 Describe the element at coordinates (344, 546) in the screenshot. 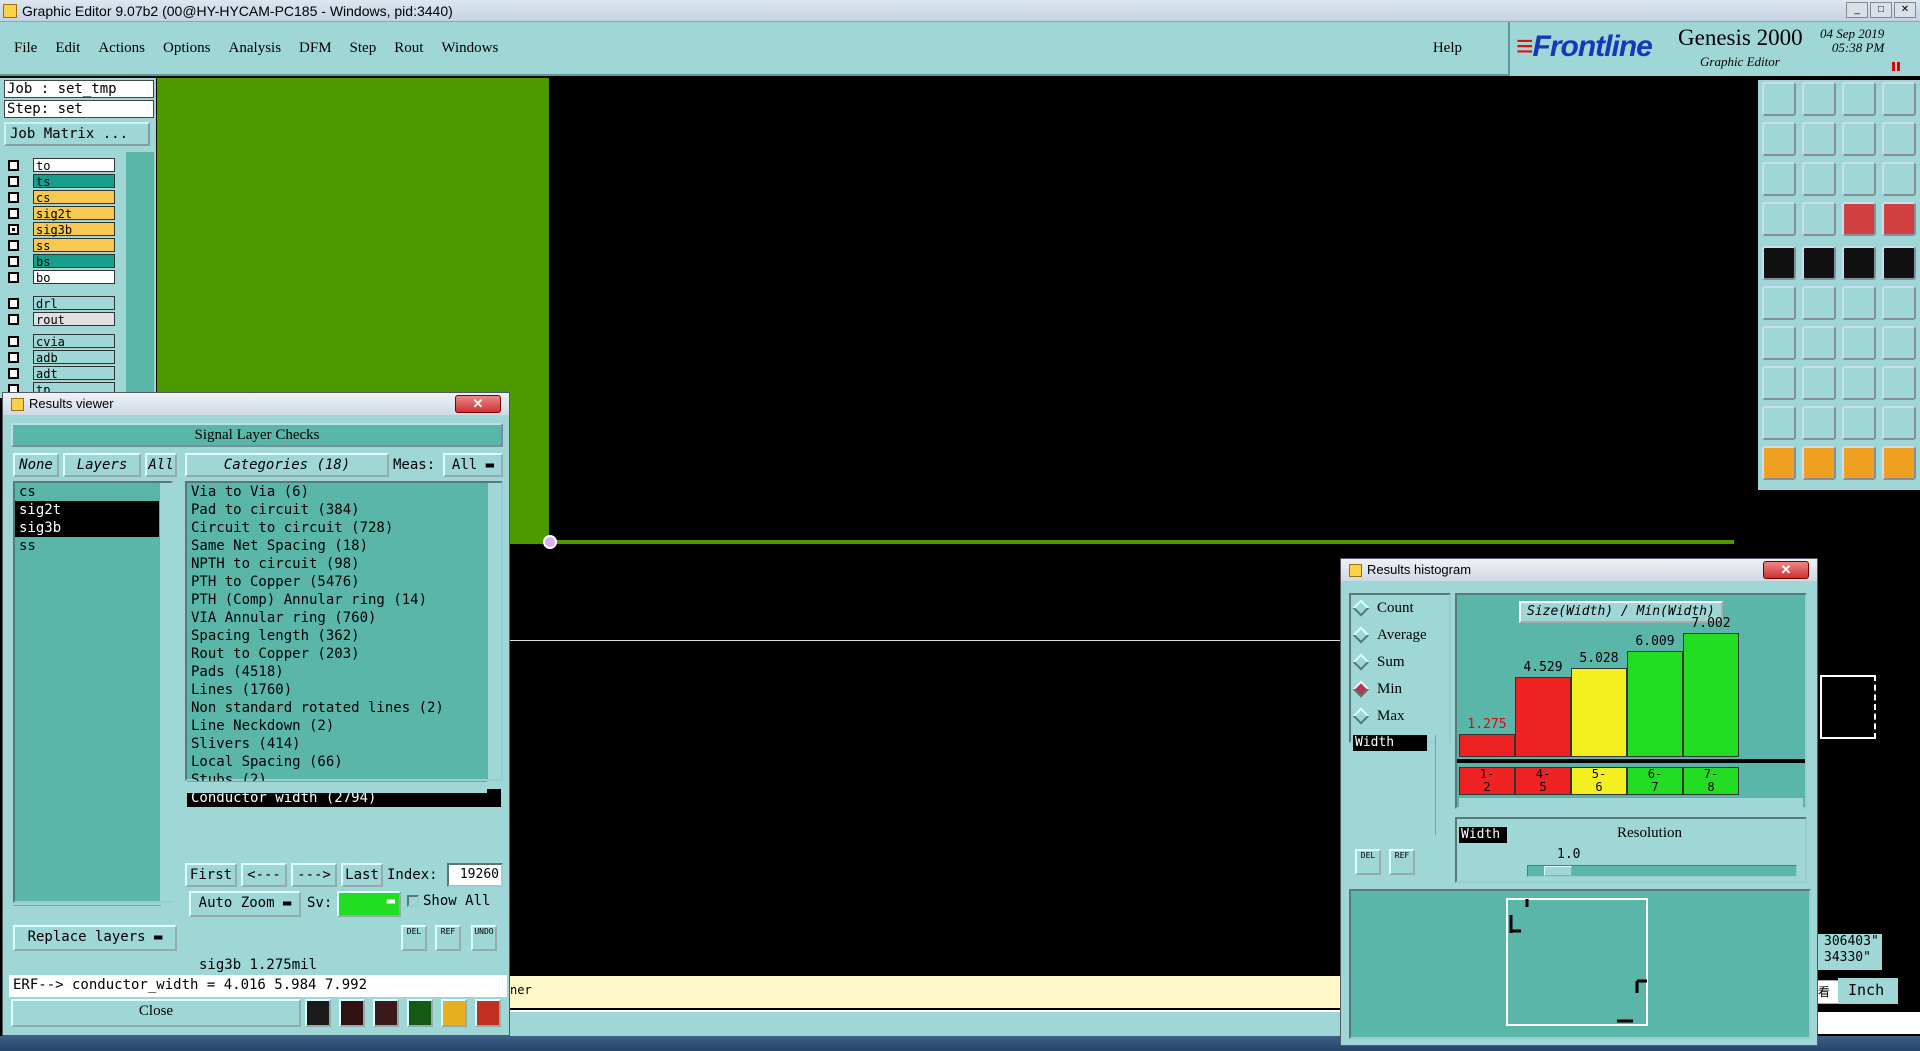

I see `category-item: Same Net Spacing (18)` at that location.